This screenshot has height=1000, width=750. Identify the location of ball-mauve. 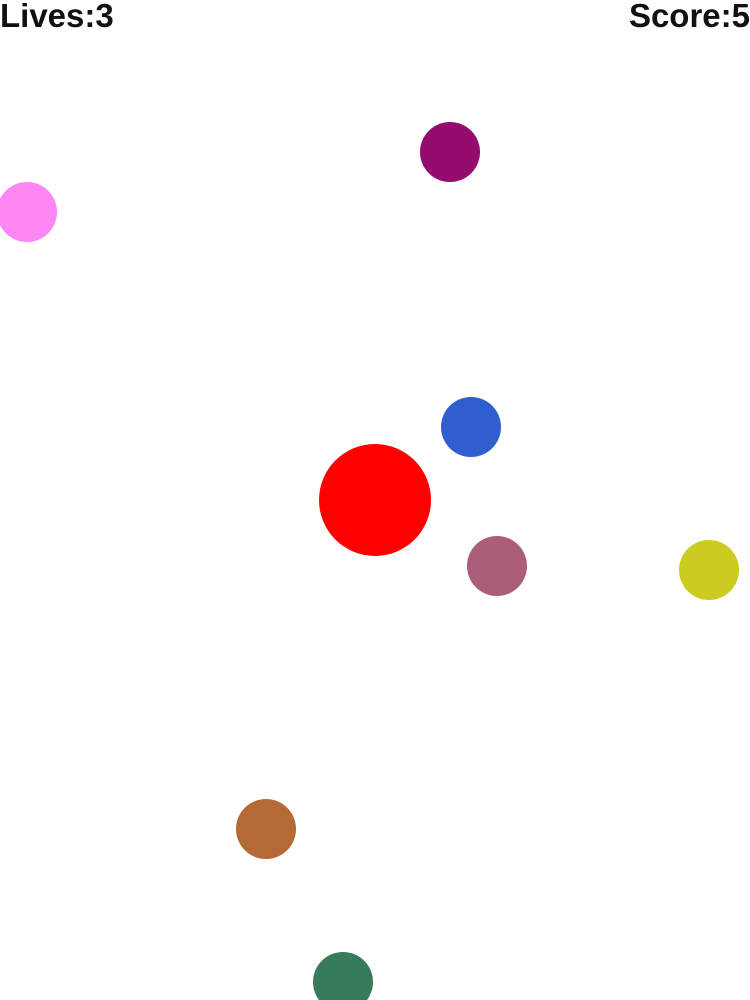
(497, 566).